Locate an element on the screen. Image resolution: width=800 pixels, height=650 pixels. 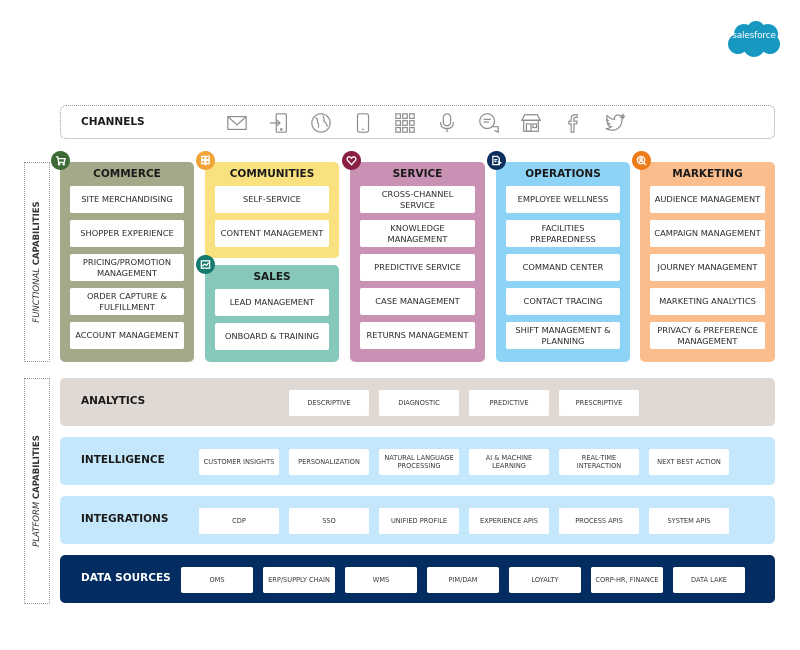
capability-card: CROSS-CHANNEL SERVICE is located at coordinates (417, 199).